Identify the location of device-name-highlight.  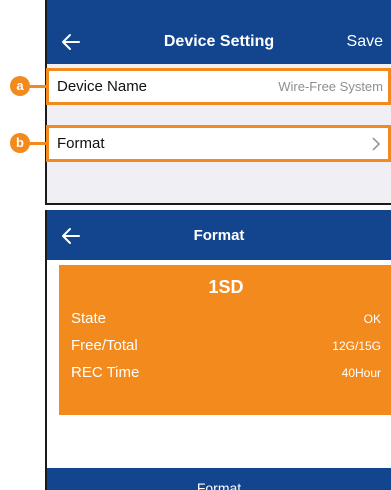
(218, 86).